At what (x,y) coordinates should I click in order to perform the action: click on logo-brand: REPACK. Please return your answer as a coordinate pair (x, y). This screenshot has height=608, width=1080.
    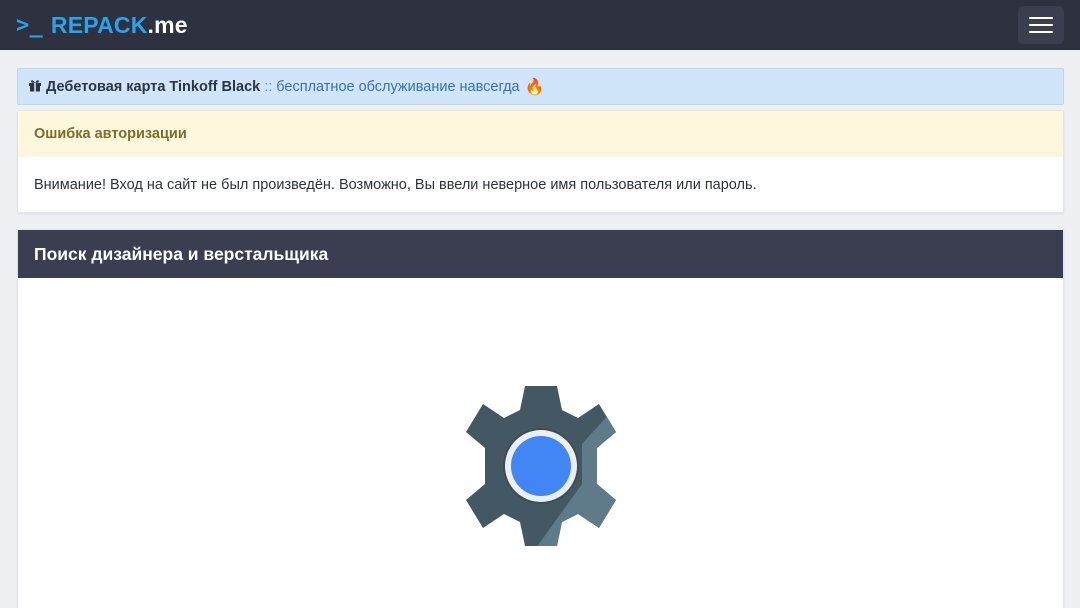
    Looking at the image, I should click on (99, 24).